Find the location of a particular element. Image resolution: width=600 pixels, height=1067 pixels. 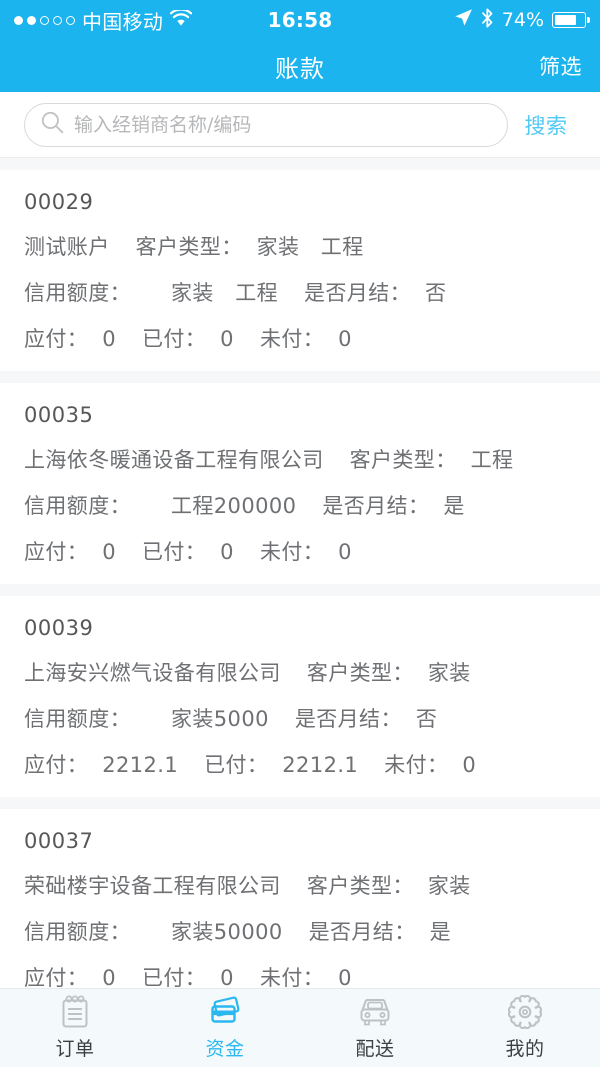

tab-orders: 订单 is located at coordinates (75, 1028).